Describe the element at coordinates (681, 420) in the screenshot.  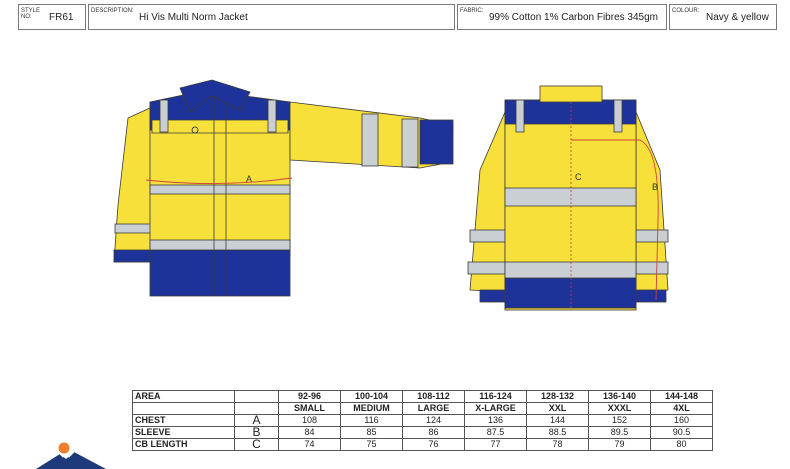
I see `cell-value: 160` at that location.